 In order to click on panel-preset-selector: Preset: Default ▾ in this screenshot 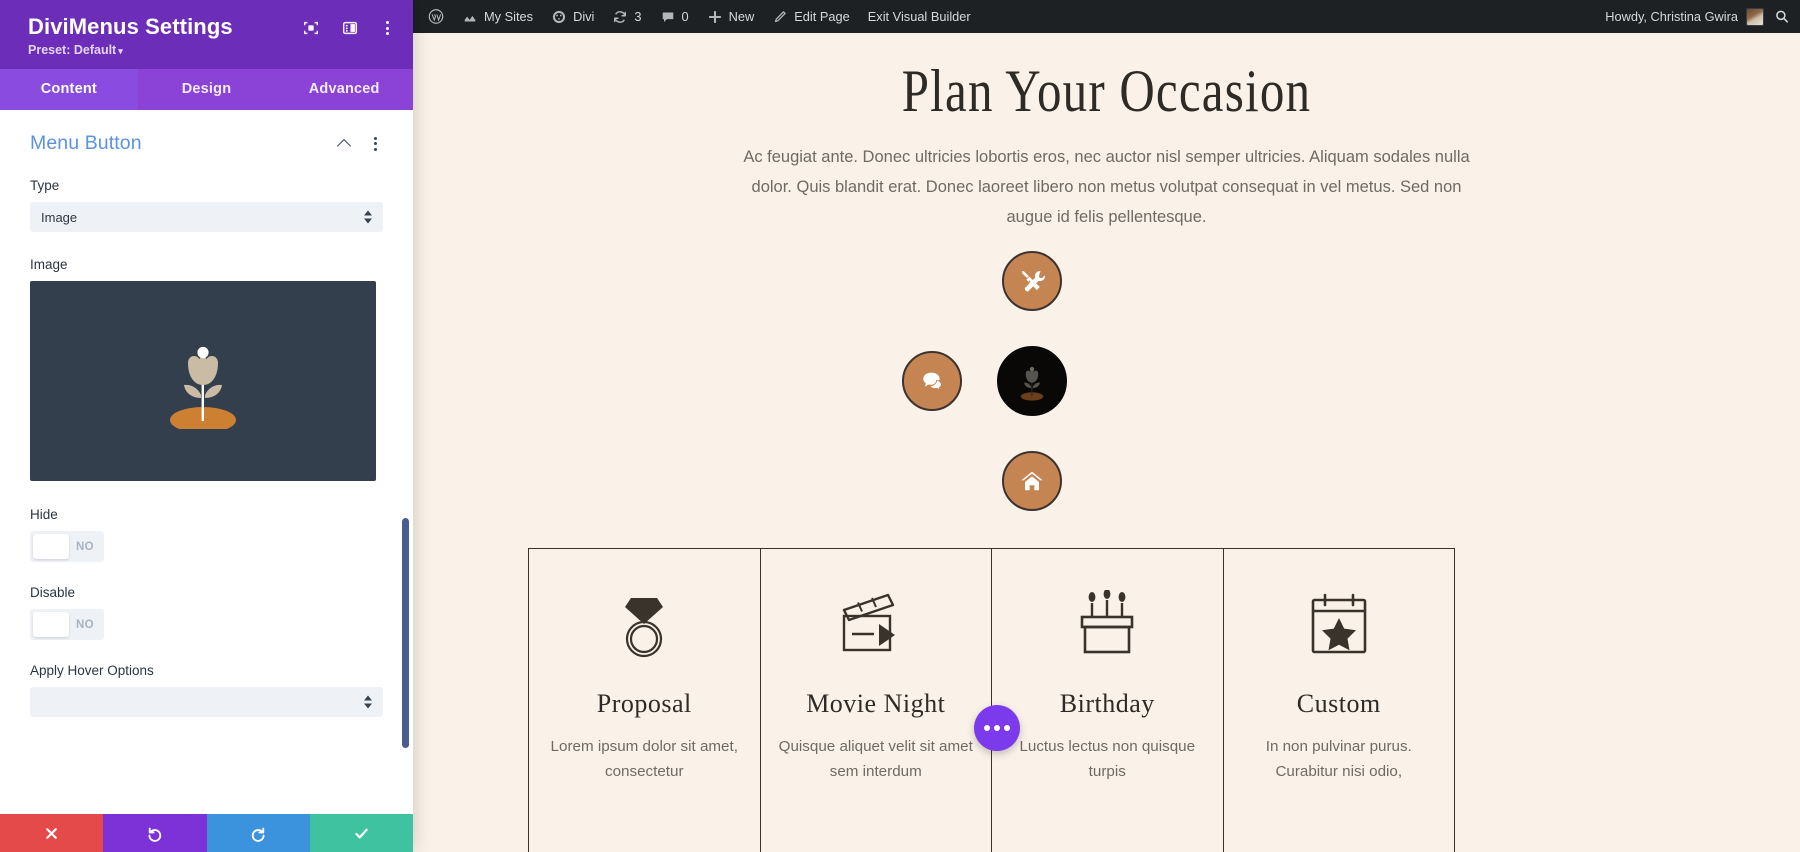, I will do `click(209, 50)`.